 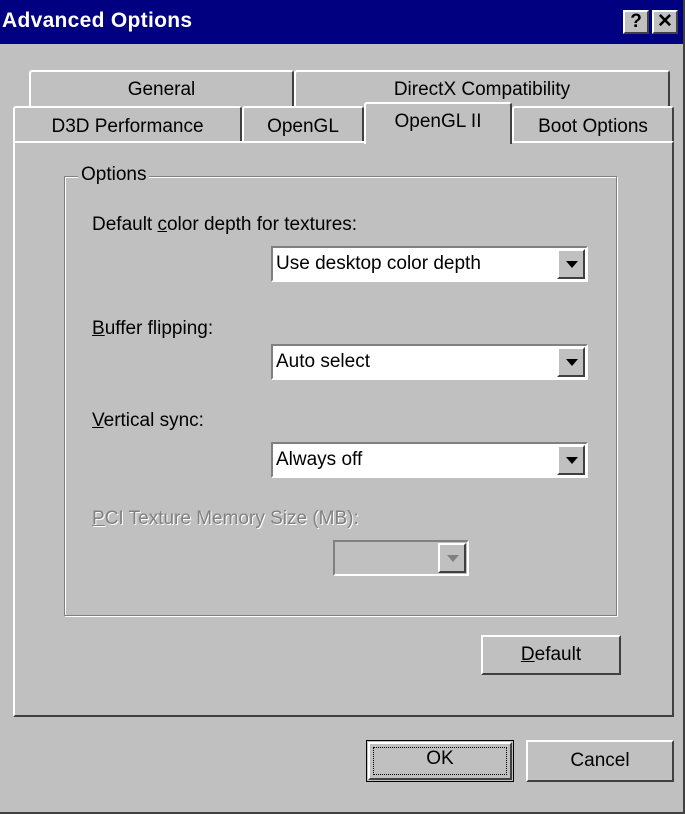 What do you see at coordinates (429, 460) in the screenshot?
I see `vertical-sync-select: Always off` at bounding box center [429, 460].